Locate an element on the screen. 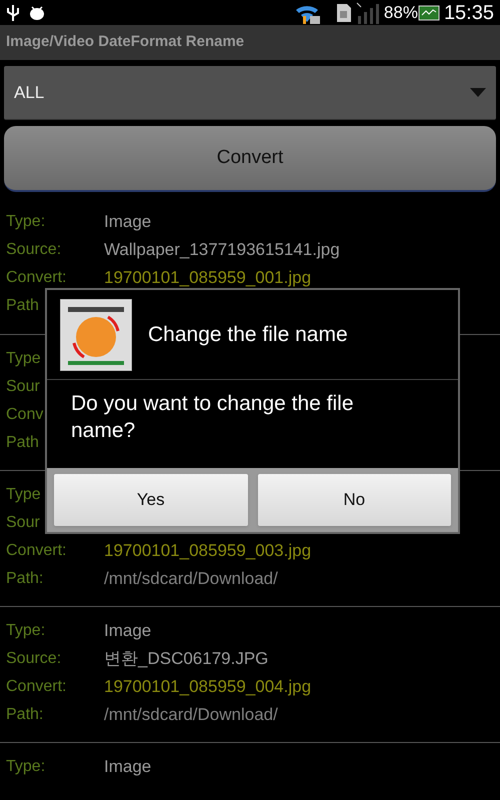 The image size is (500, 800). clock: 15:35 is located at coordinates (469, 13).